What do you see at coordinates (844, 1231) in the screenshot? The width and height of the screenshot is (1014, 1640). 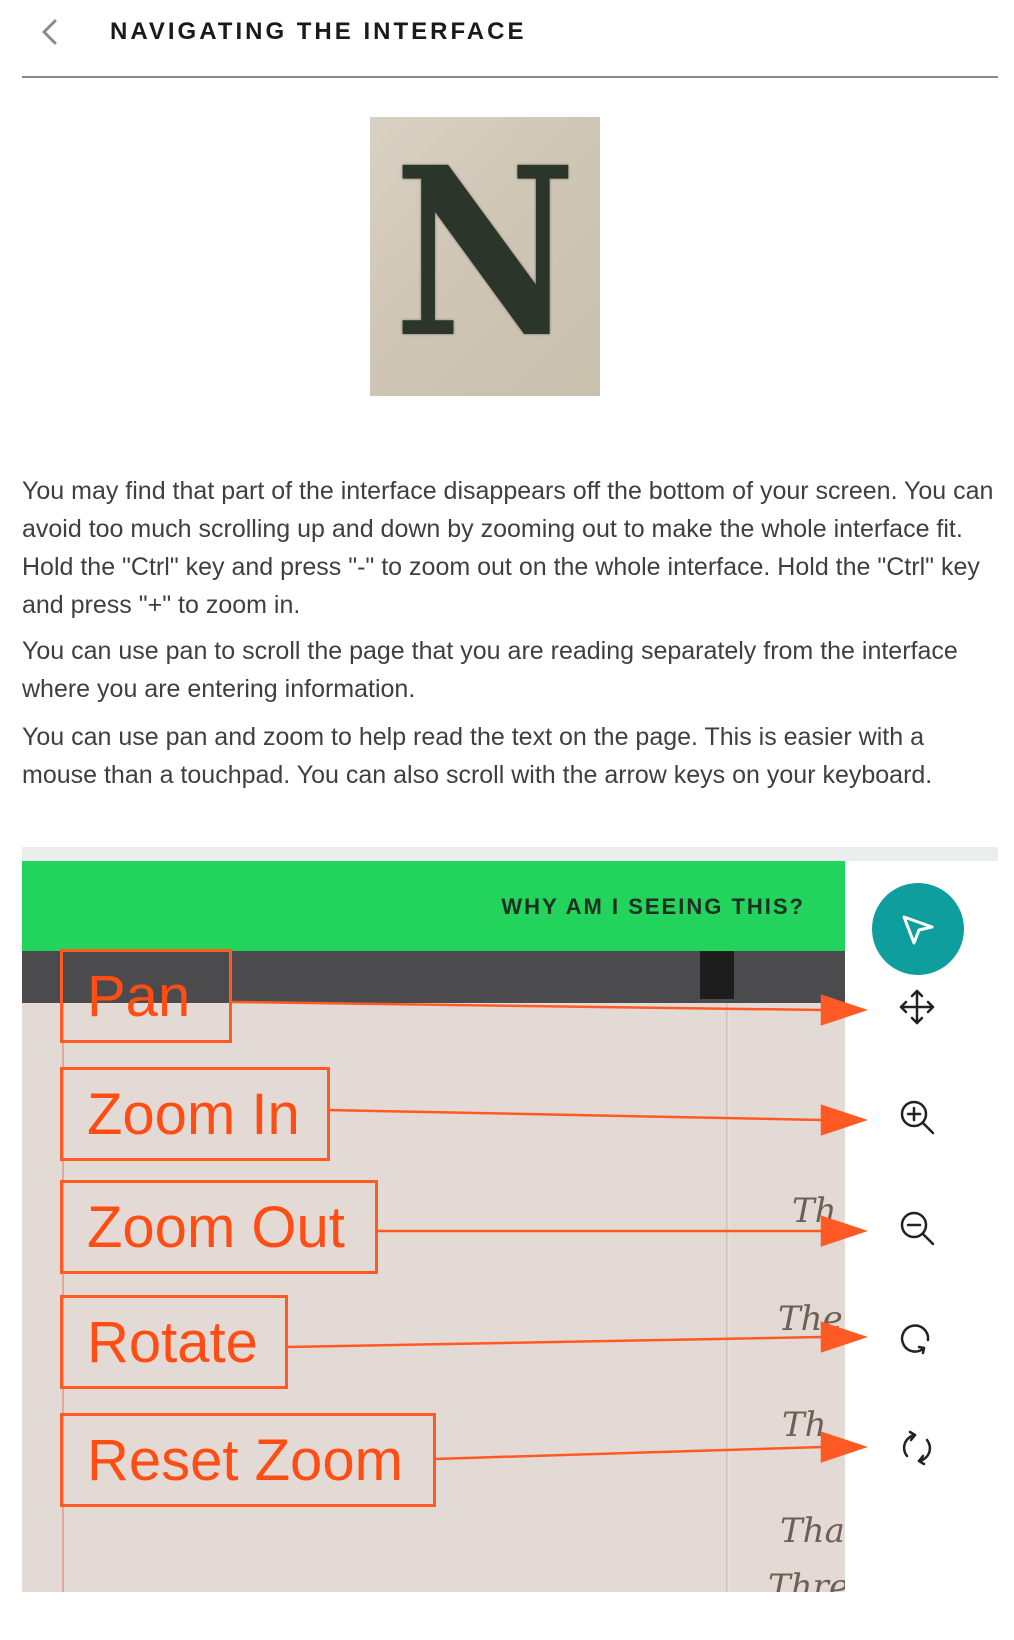 I see `zoom-out-arrowhead` at bounding box center [844, 1231].